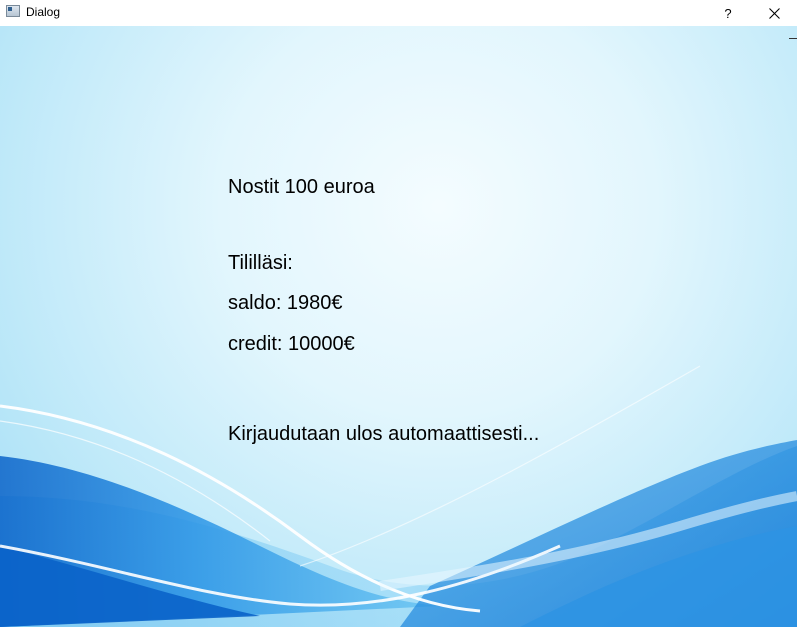 This screenshot has width=797, height=627. I want to click on app-icon, so click(13, 11).